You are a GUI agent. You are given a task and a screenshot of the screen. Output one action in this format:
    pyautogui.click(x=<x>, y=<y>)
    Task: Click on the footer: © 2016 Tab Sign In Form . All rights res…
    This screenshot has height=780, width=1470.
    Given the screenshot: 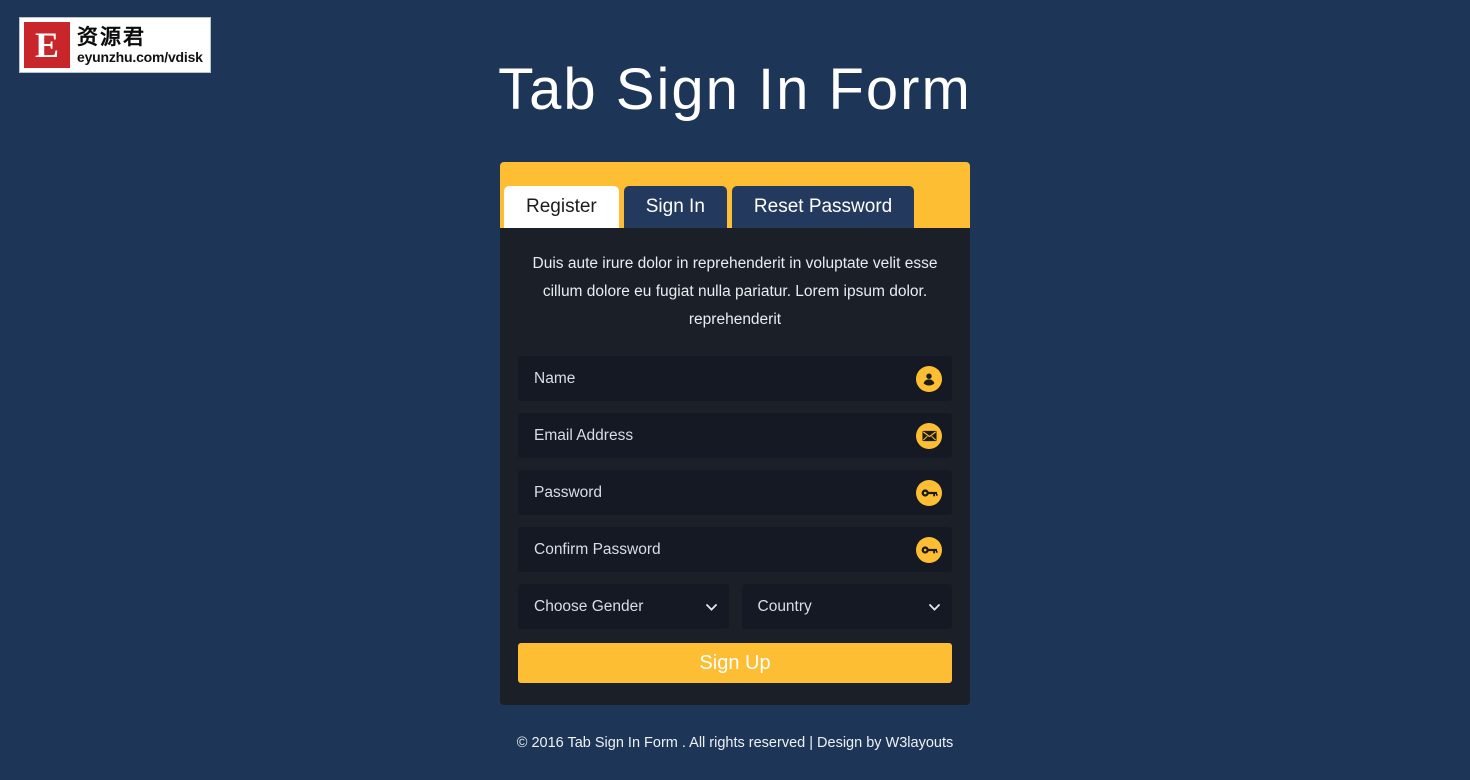 What is the action you would take?
    pyautogui.click(x=735, y=729)
    